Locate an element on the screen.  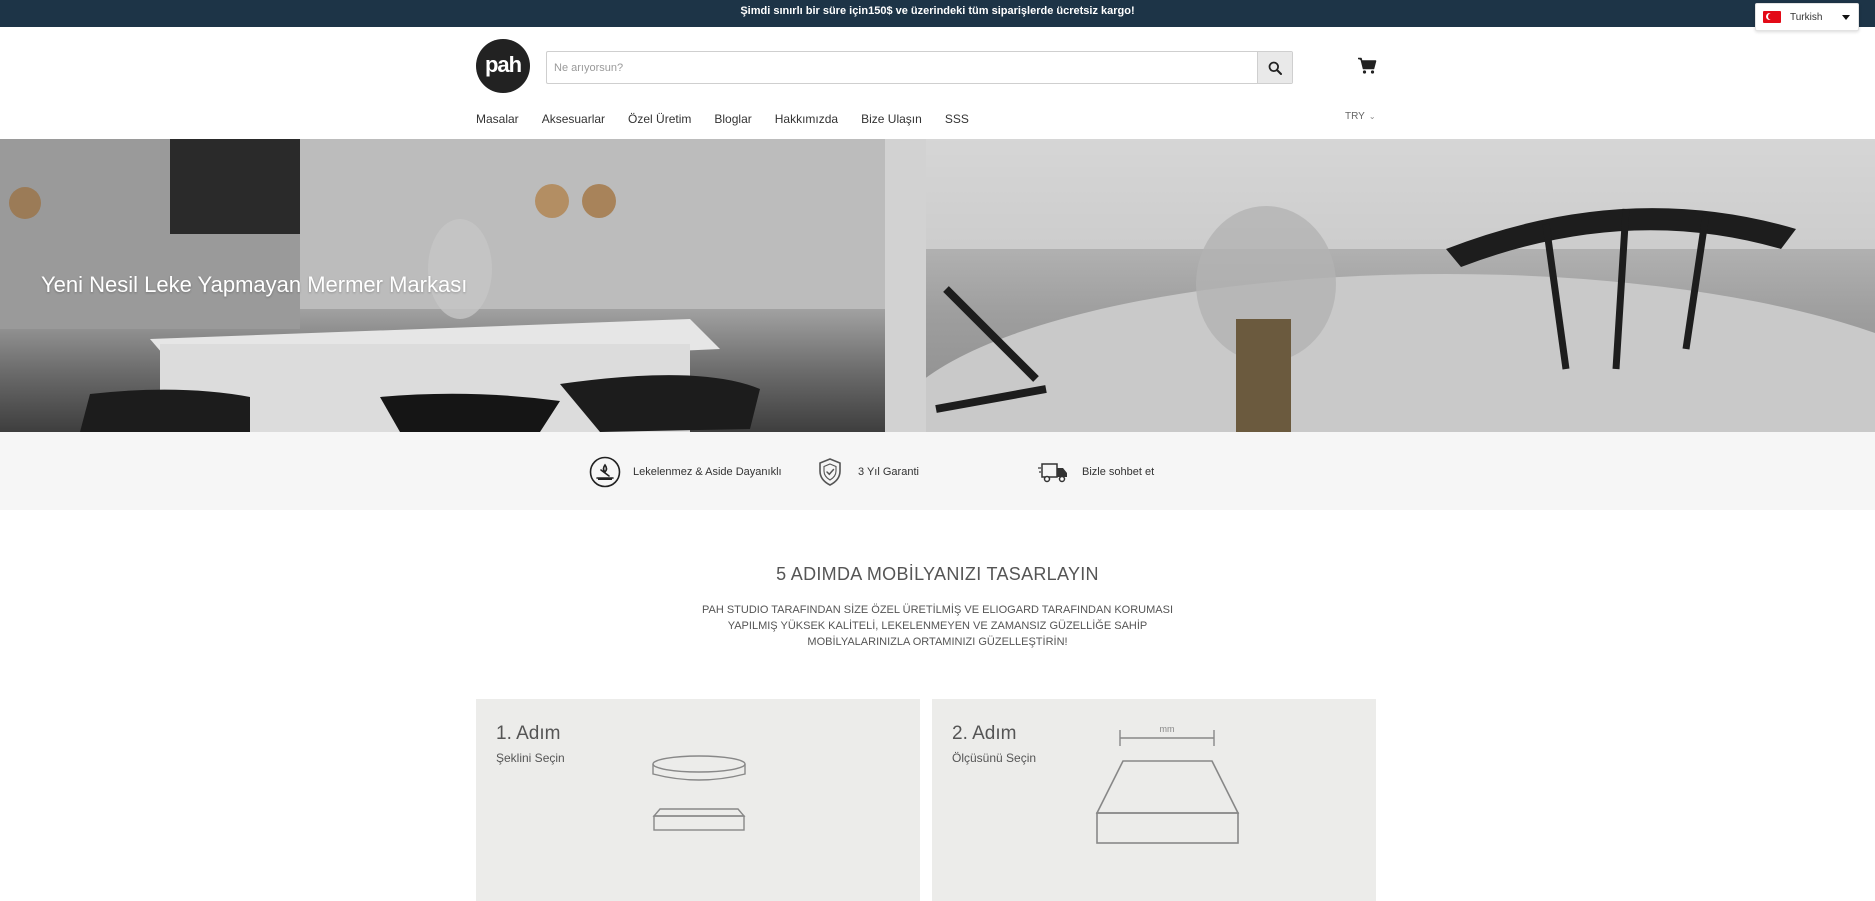
step-number: 2. Adım is located at coordinates (984, 733).